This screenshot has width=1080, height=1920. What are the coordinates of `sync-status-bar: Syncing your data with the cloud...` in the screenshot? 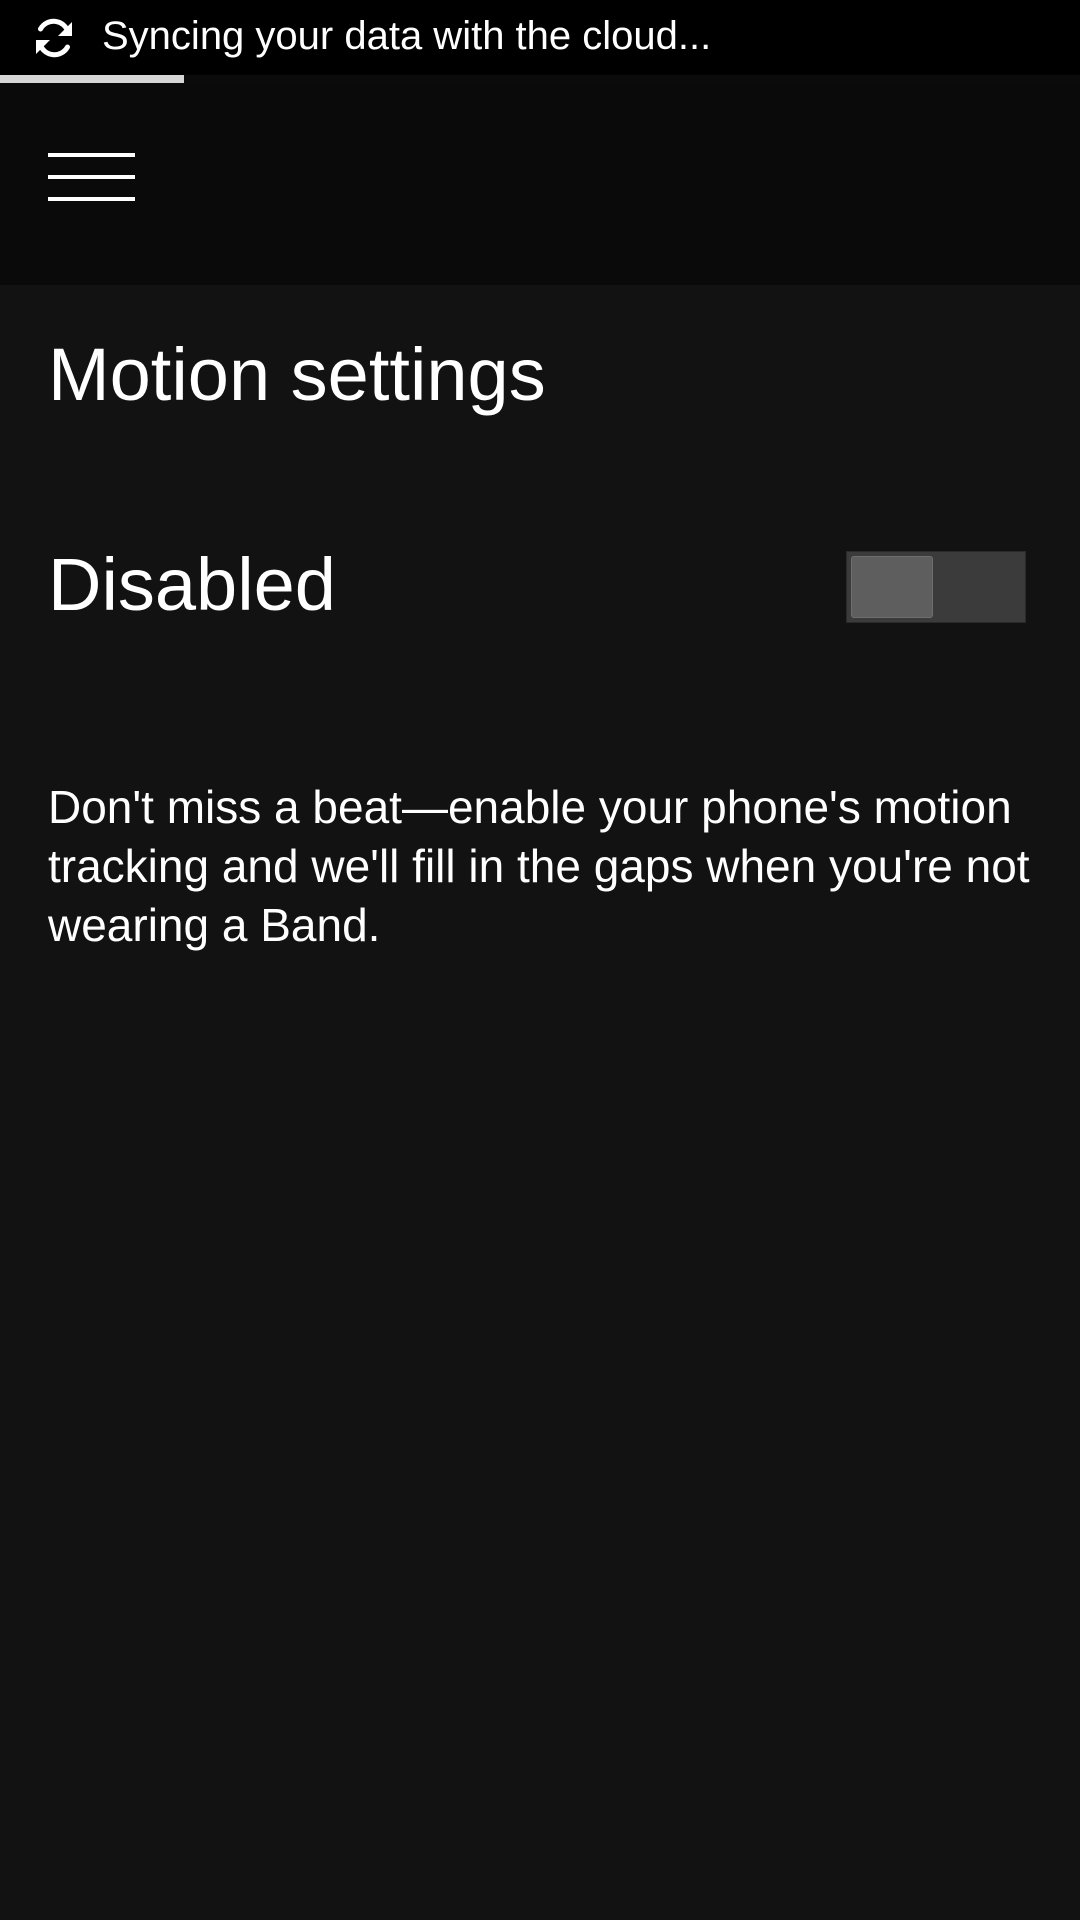 It's located at (540, 37).